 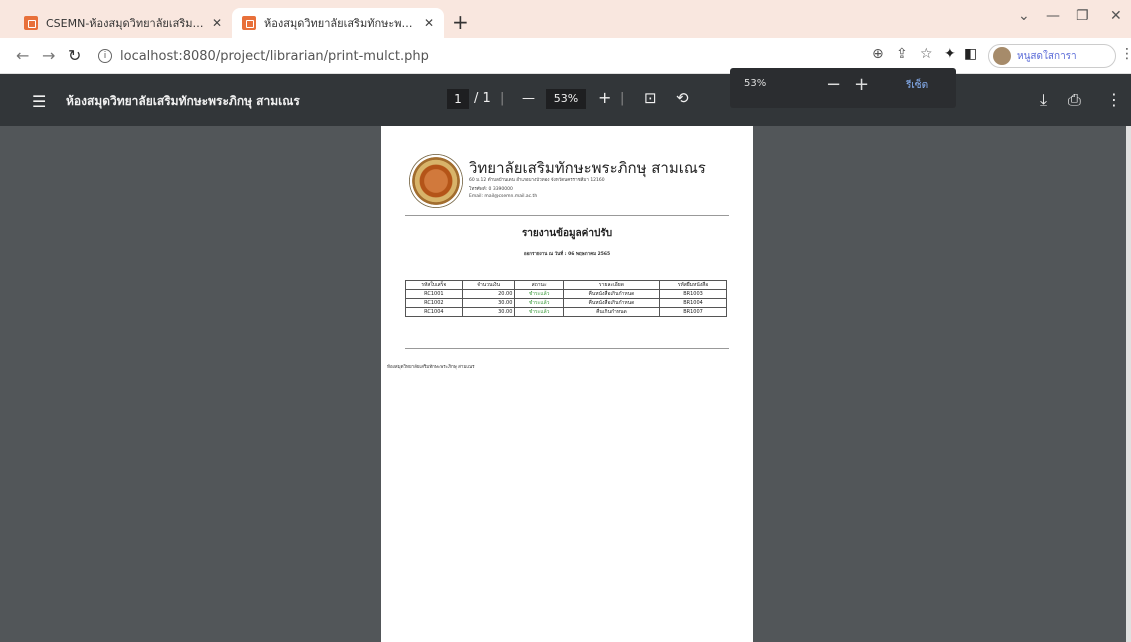 What do you see at coordinates (917, 85) in the screenshot?
I see `zoom-reset-button: รีเซ็ต` at bounding box center [917, 85].